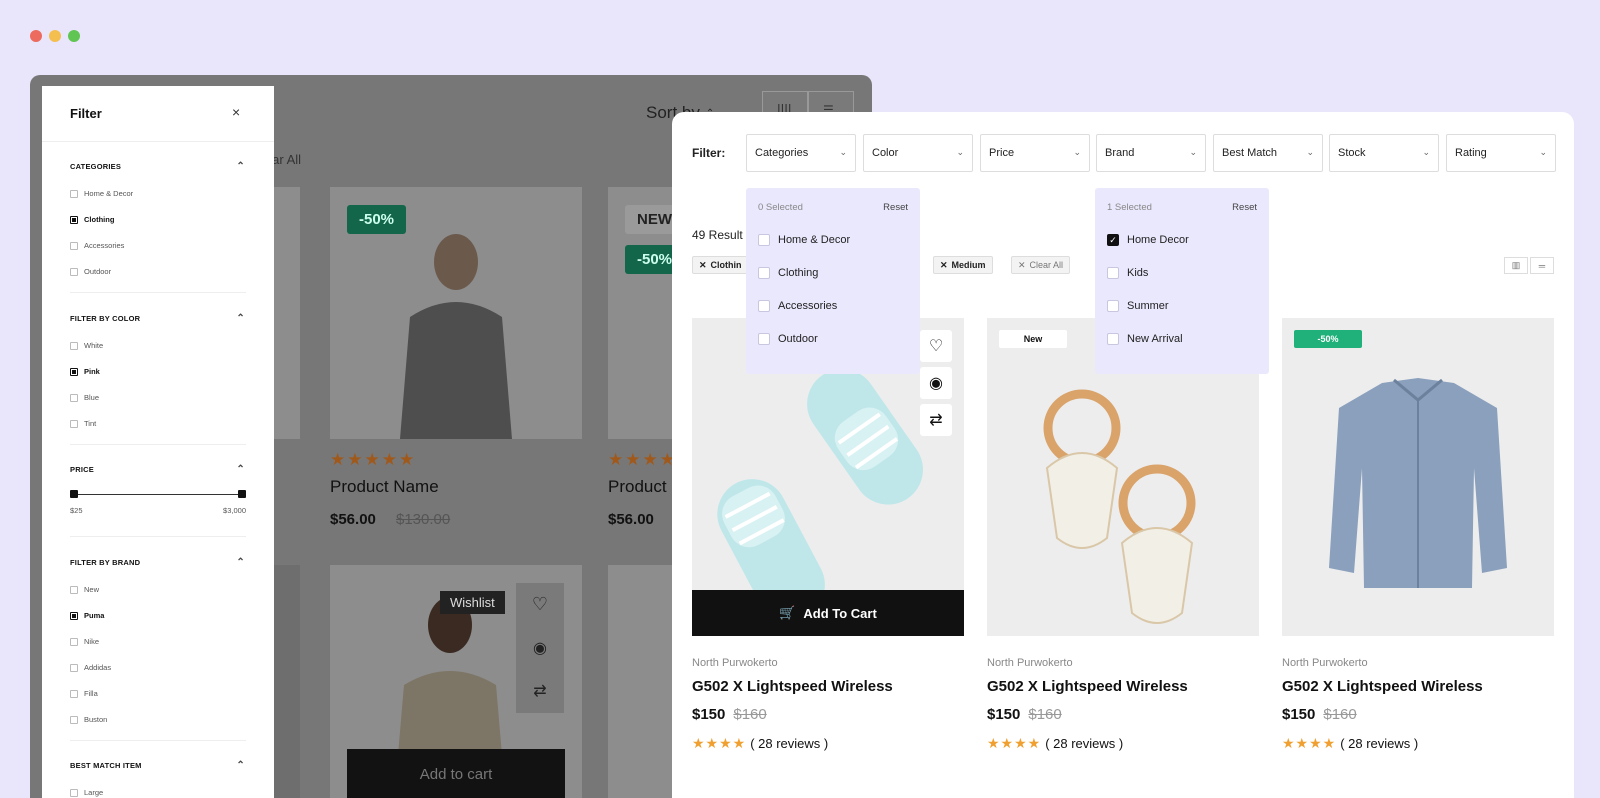 Image resolution: width=1600 pixels, height=798 pixels. What do you see at coordinates (353, 519) in the screenshot?
I see `product-price: $56.00` at bounding box center [353, 519].